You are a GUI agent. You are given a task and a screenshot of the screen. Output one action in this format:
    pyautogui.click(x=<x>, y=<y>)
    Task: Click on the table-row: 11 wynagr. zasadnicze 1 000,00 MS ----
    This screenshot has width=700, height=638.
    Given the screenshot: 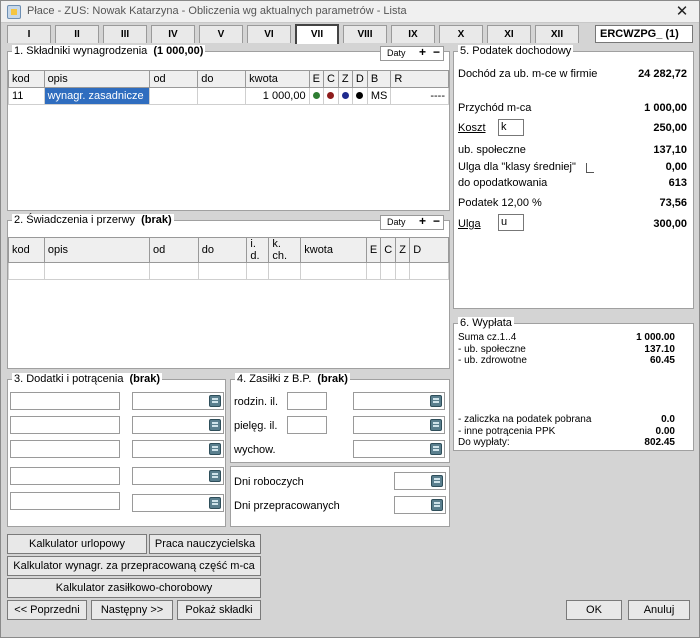 What is the action you would take?
    pyautogui.click(x=228, y=96)
    